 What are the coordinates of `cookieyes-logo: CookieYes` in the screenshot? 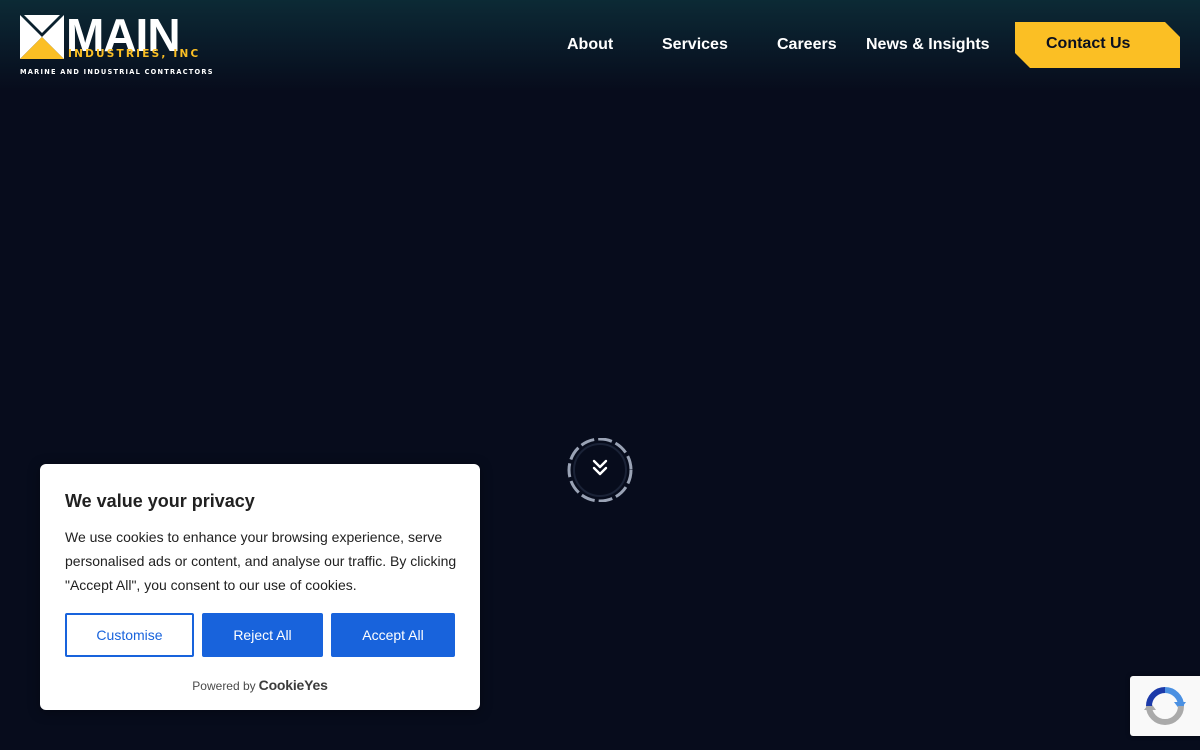 It's located at (293, 685).